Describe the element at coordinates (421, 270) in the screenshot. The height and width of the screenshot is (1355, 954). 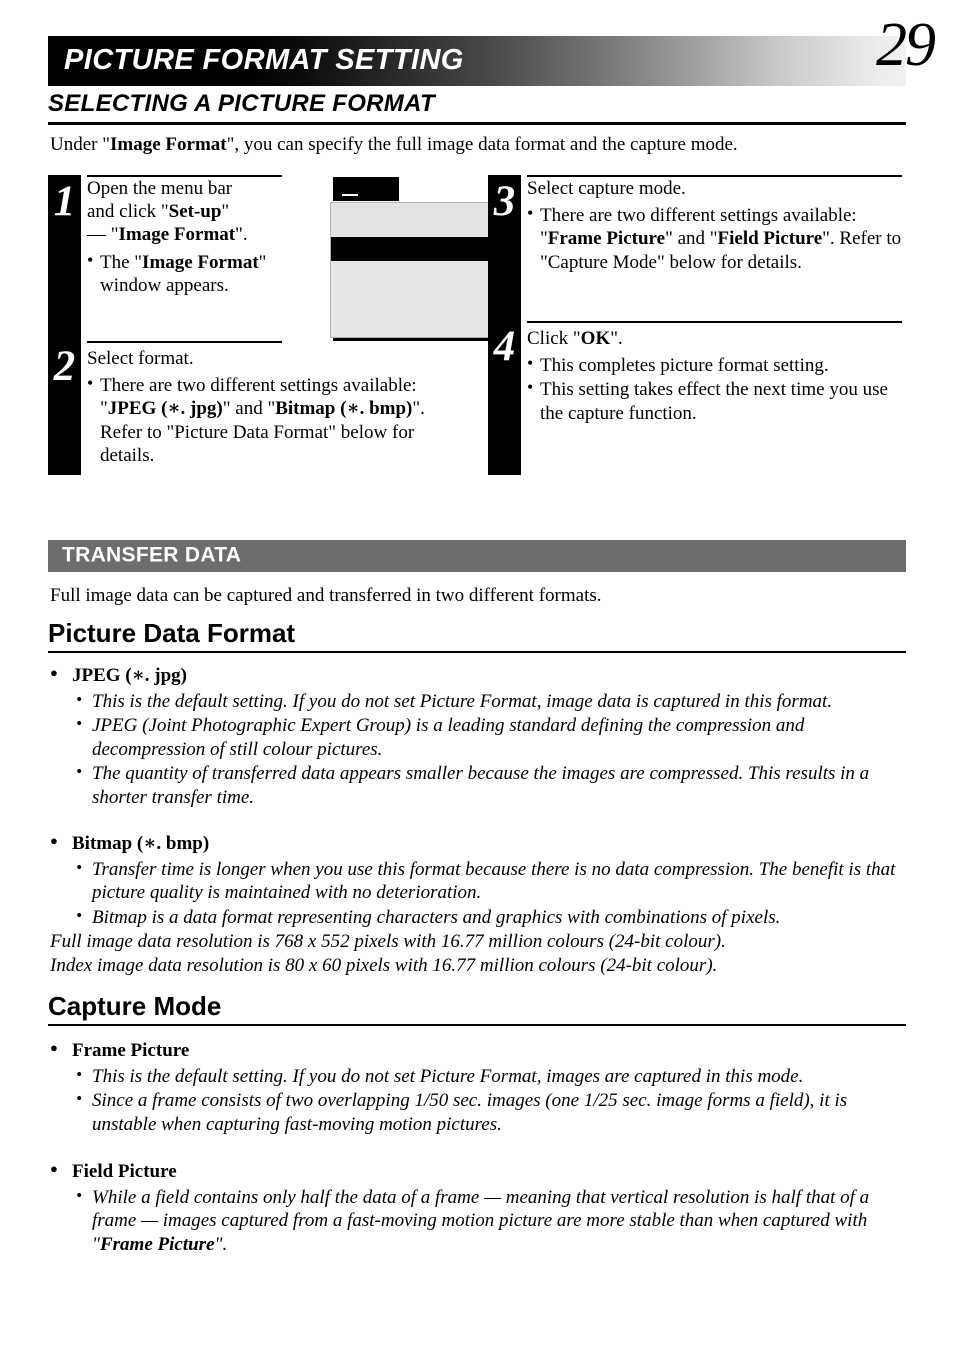
I see `menu-dropdown-panel` at that location.